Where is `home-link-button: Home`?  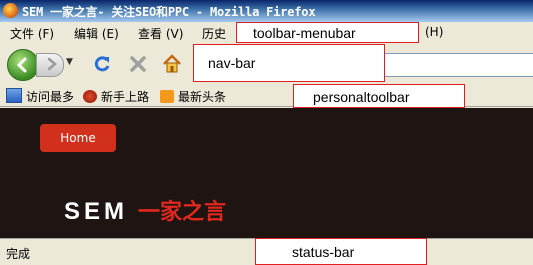
home-link-button: Home is located at coordinates (78, 138).